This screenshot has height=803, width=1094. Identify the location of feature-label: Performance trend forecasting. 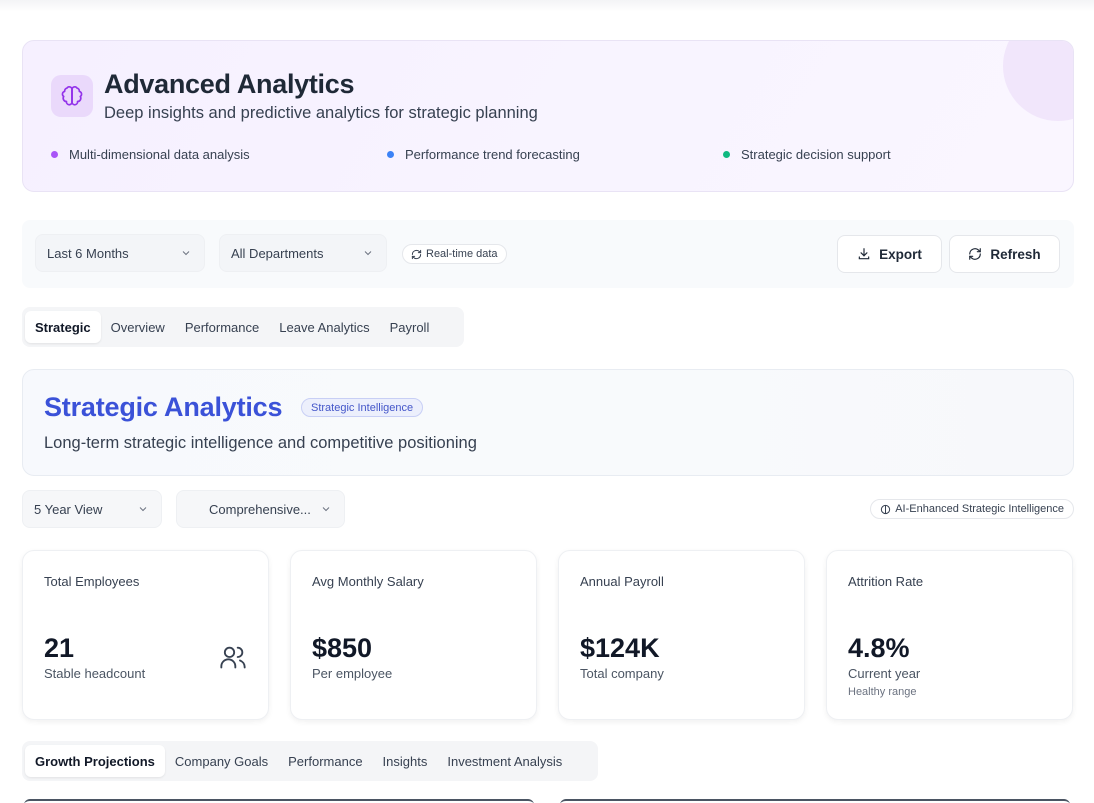
(492, 154).